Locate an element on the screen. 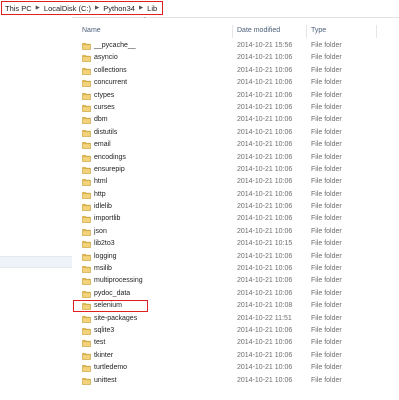  file-name: ensurepip is located at coordinates (109, 169).